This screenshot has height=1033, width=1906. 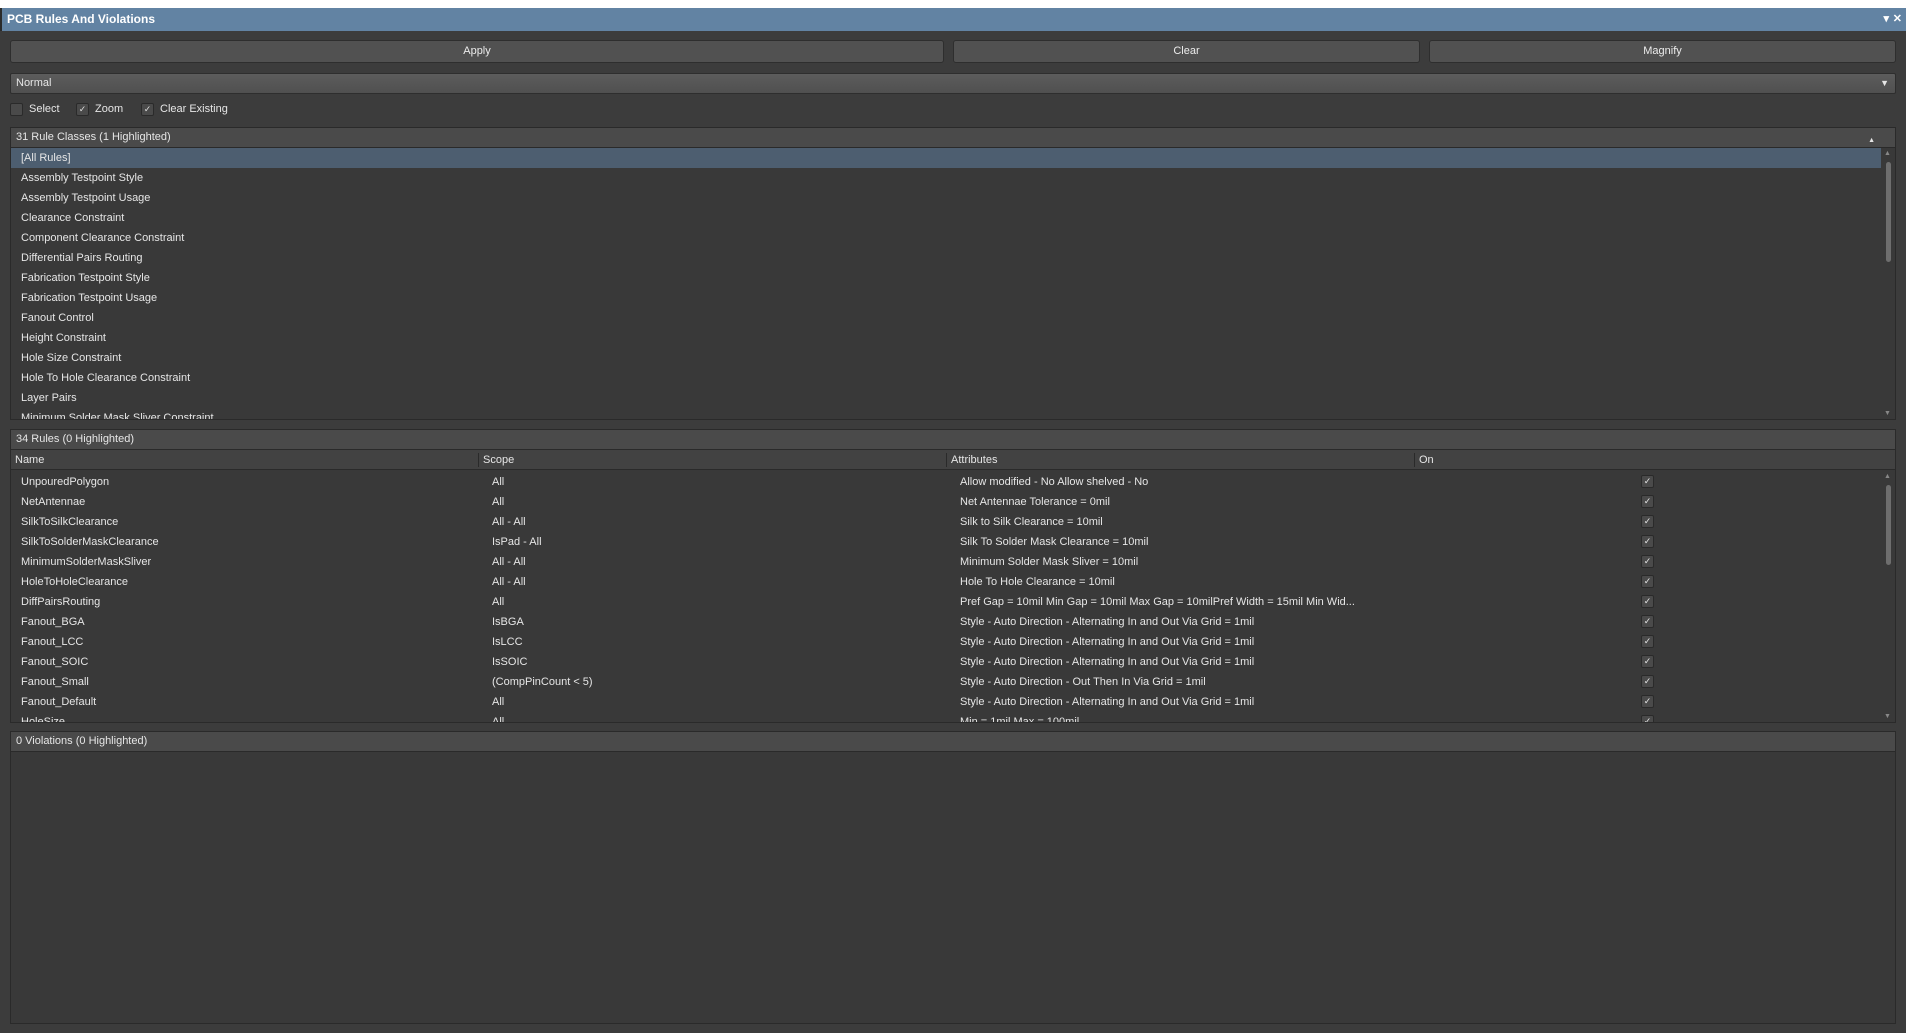 What do you see at coordinates (53, 502) in the screenshot?
I see `cell-name: NetAntennae` at bounding box center [53, 502].